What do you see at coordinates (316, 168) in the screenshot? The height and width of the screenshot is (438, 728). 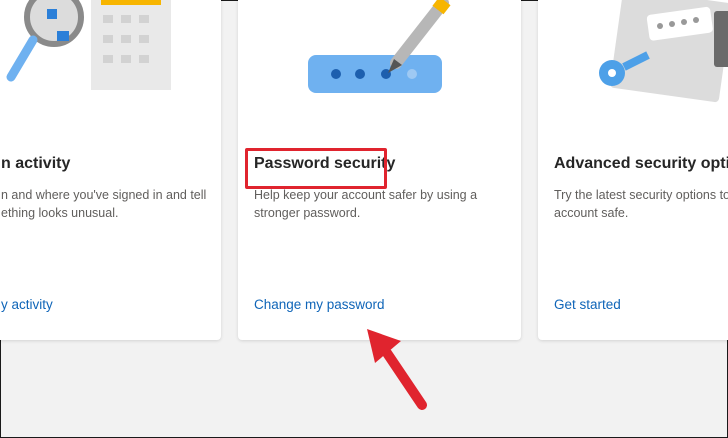 I see `annotation-highlight-box` at bounding box center [316, 168].